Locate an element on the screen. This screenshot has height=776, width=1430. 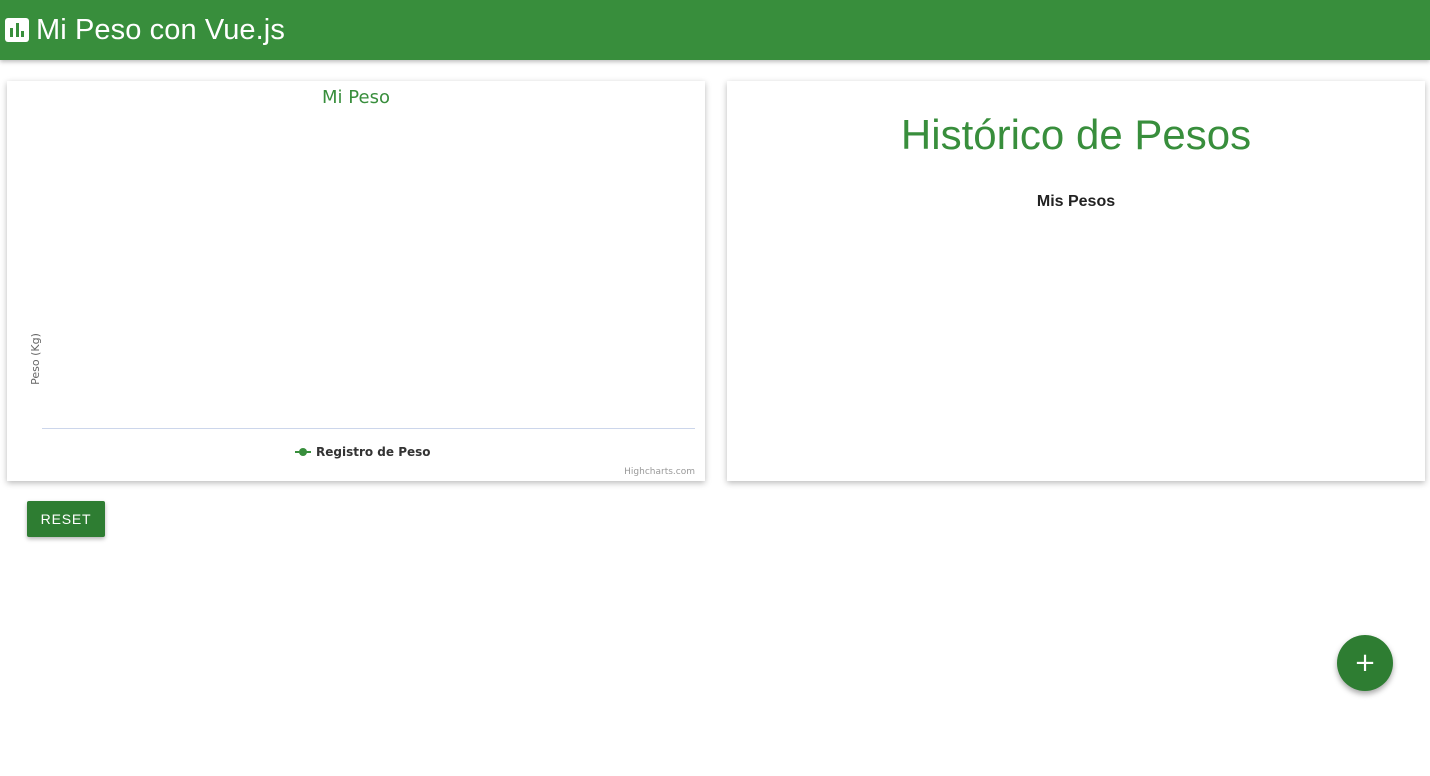
legend-line-marker-icon is located at coordinates (303, 452).